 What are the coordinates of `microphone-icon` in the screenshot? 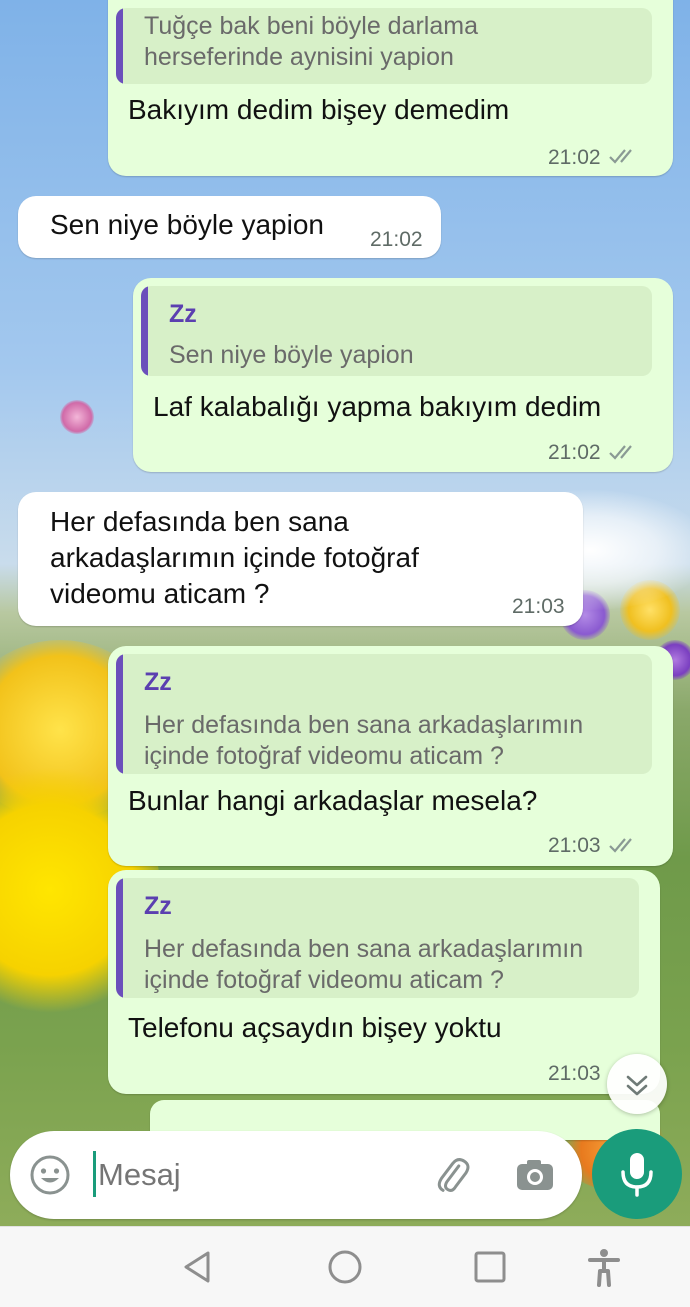 It's located at (637, 1175).